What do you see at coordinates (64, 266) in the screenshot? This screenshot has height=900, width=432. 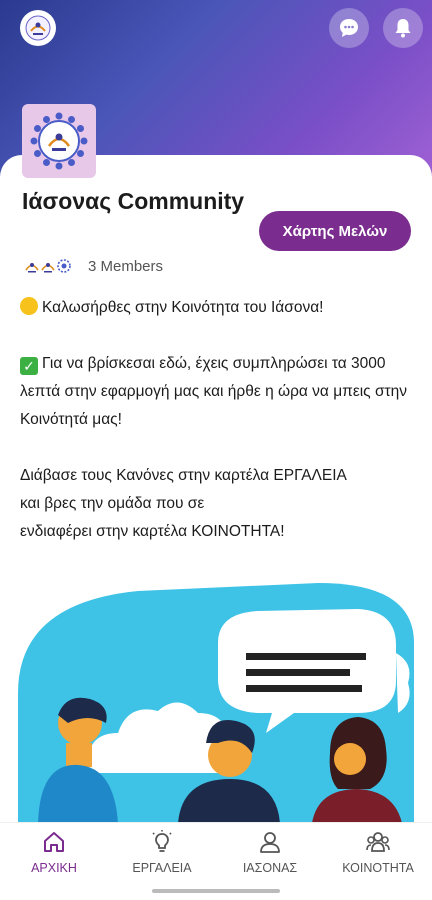 I see `avatar` at bounding box center [64, 266].